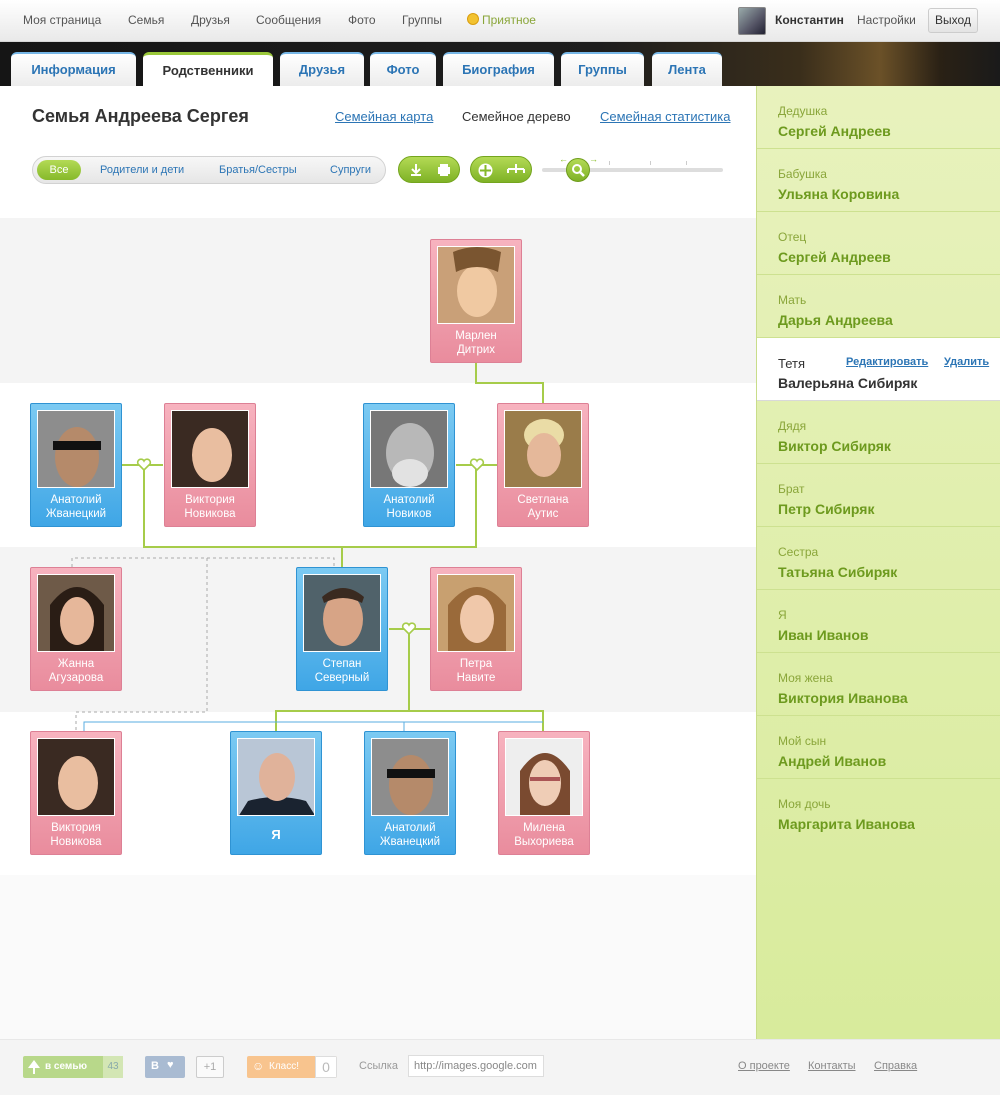 This screenshot has height=1095, width=1000. Describe the element at coordinates (210, 1067) in the screenshot. I see `plusone-button: +1` at that location.